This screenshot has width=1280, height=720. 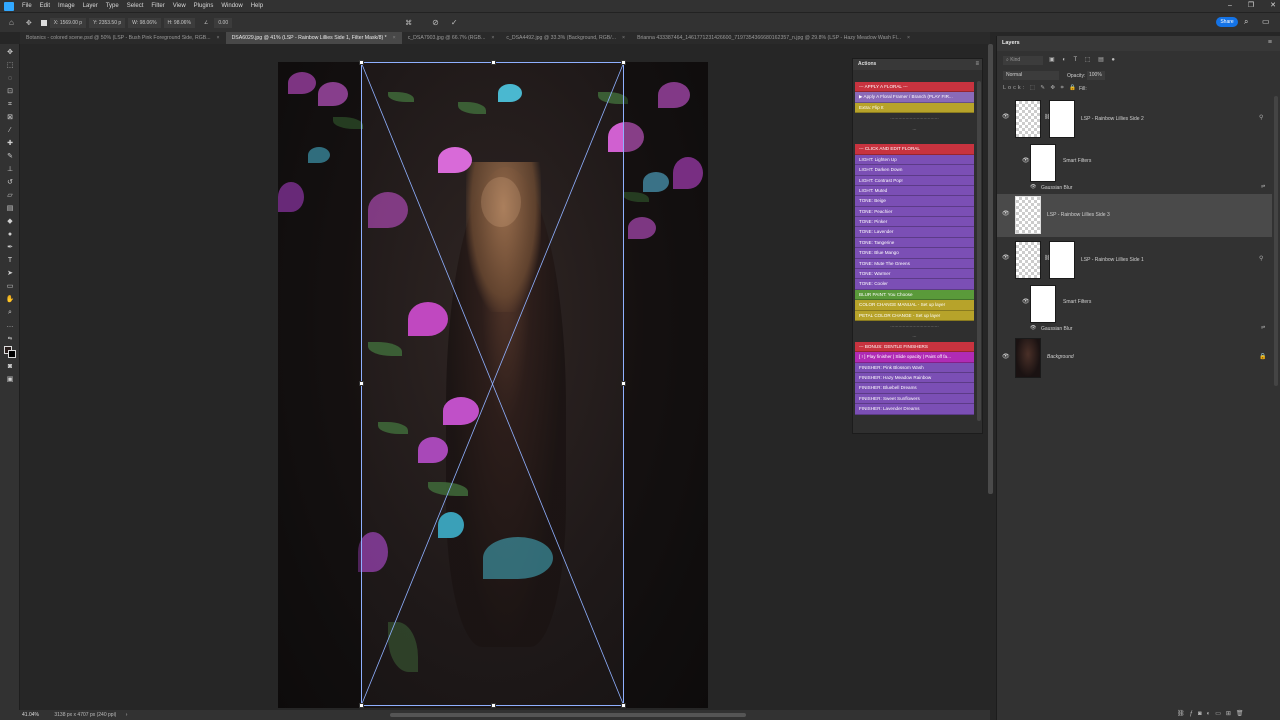 I want to click on layer-row: 👁 LSP - Rainbow Lillies Side 3, so click(x=1134, y=215).